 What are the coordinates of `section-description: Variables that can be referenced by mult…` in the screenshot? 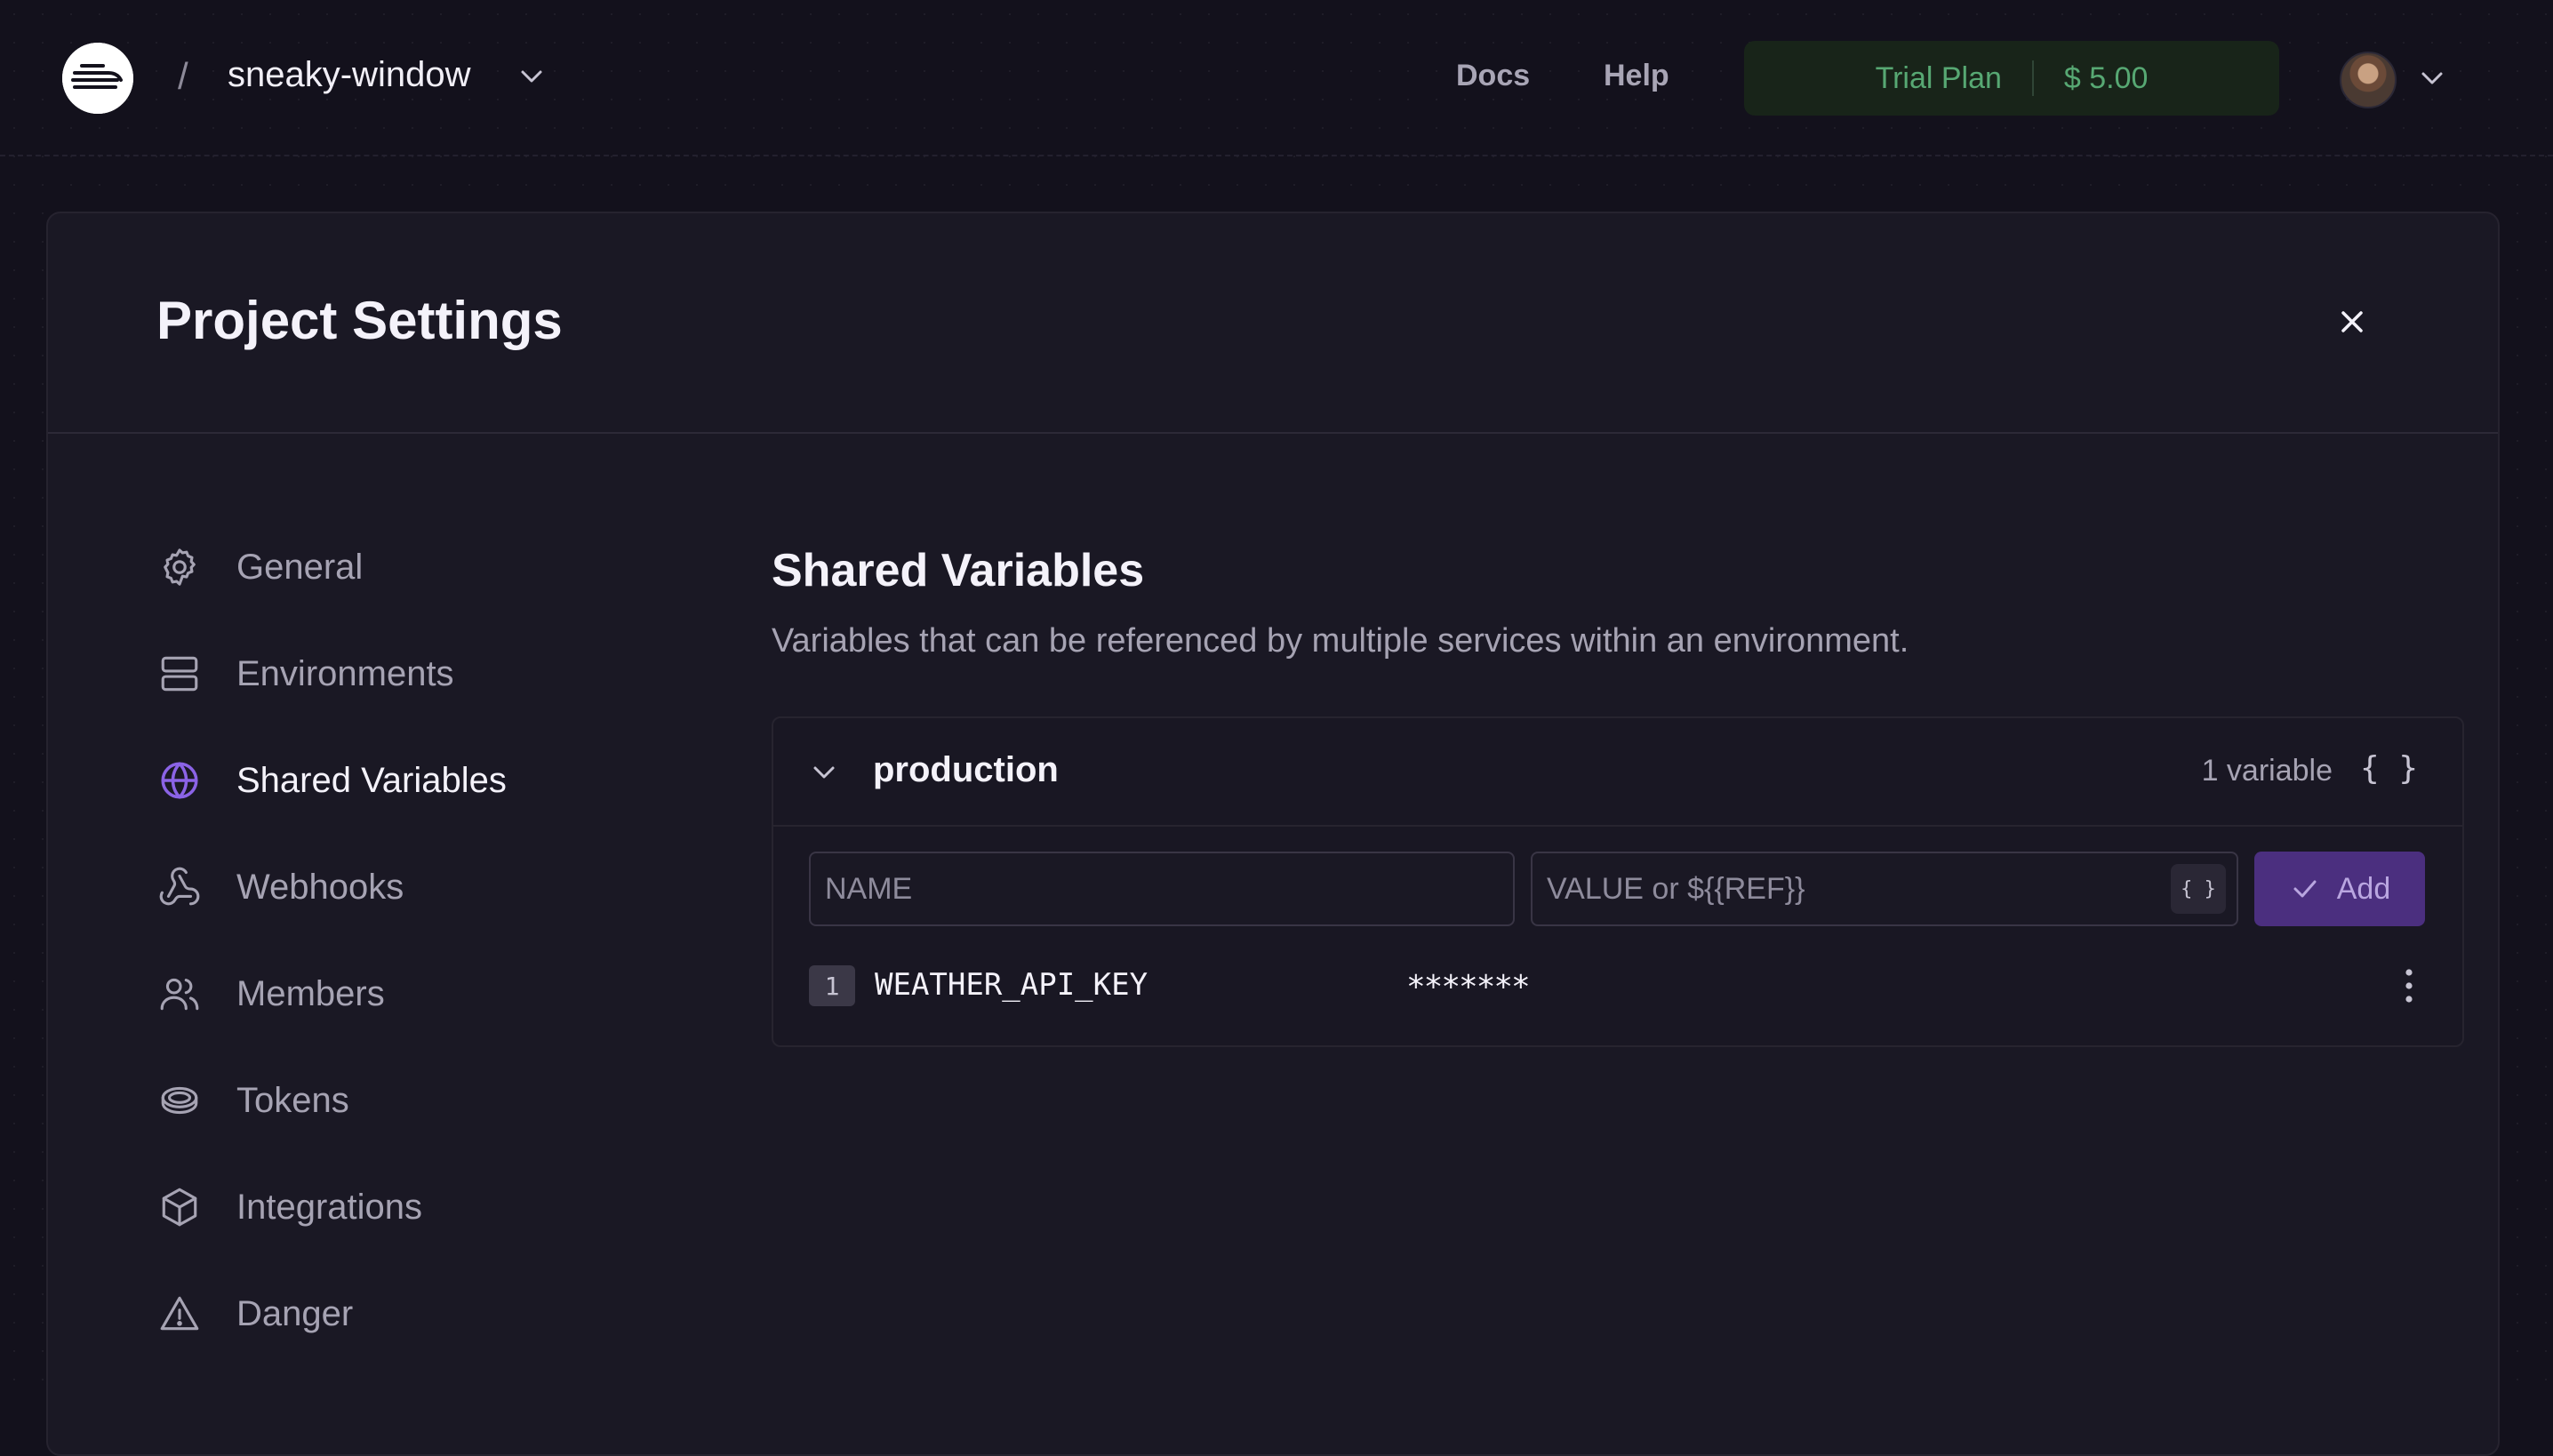 It's located at (1340, 641).